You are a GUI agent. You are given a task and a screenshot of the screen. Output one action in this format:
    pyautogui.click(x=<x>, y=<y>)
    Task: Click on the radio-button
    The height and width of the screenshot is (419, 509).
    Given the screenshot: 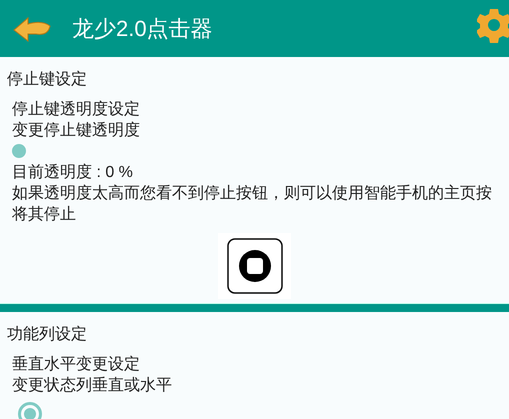 What is the action you would take?
    pyautogui.click(x=30, y=410)
    